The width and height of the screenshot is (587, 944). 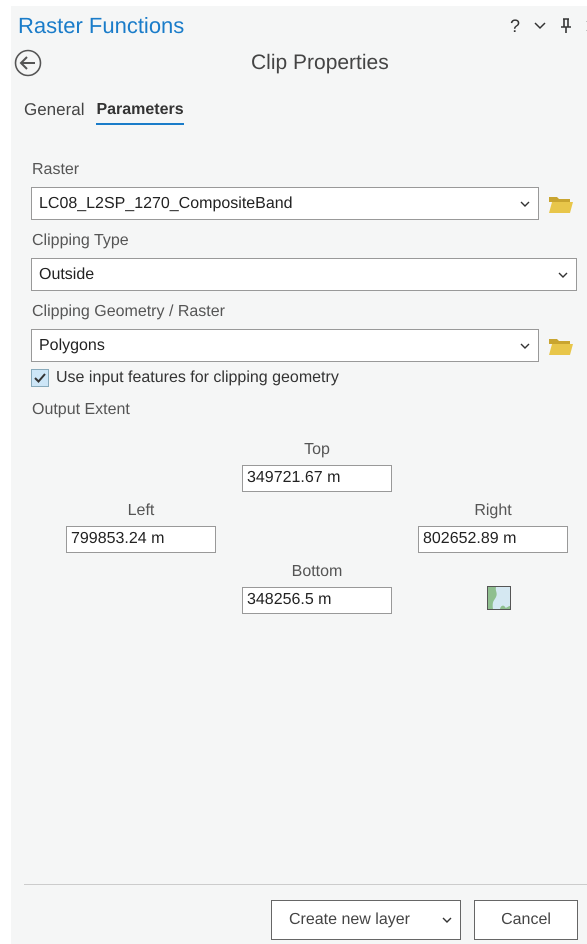 I want to click on tab: Parameters, so click(x=140, y=112).